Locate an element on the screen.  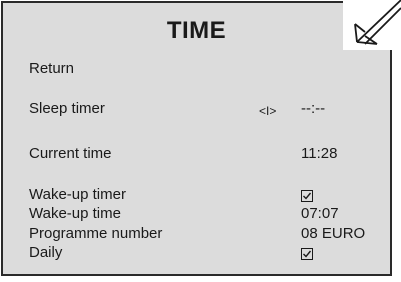
wake-up-time-value: 07:07 is located at coordinates (320, 214).